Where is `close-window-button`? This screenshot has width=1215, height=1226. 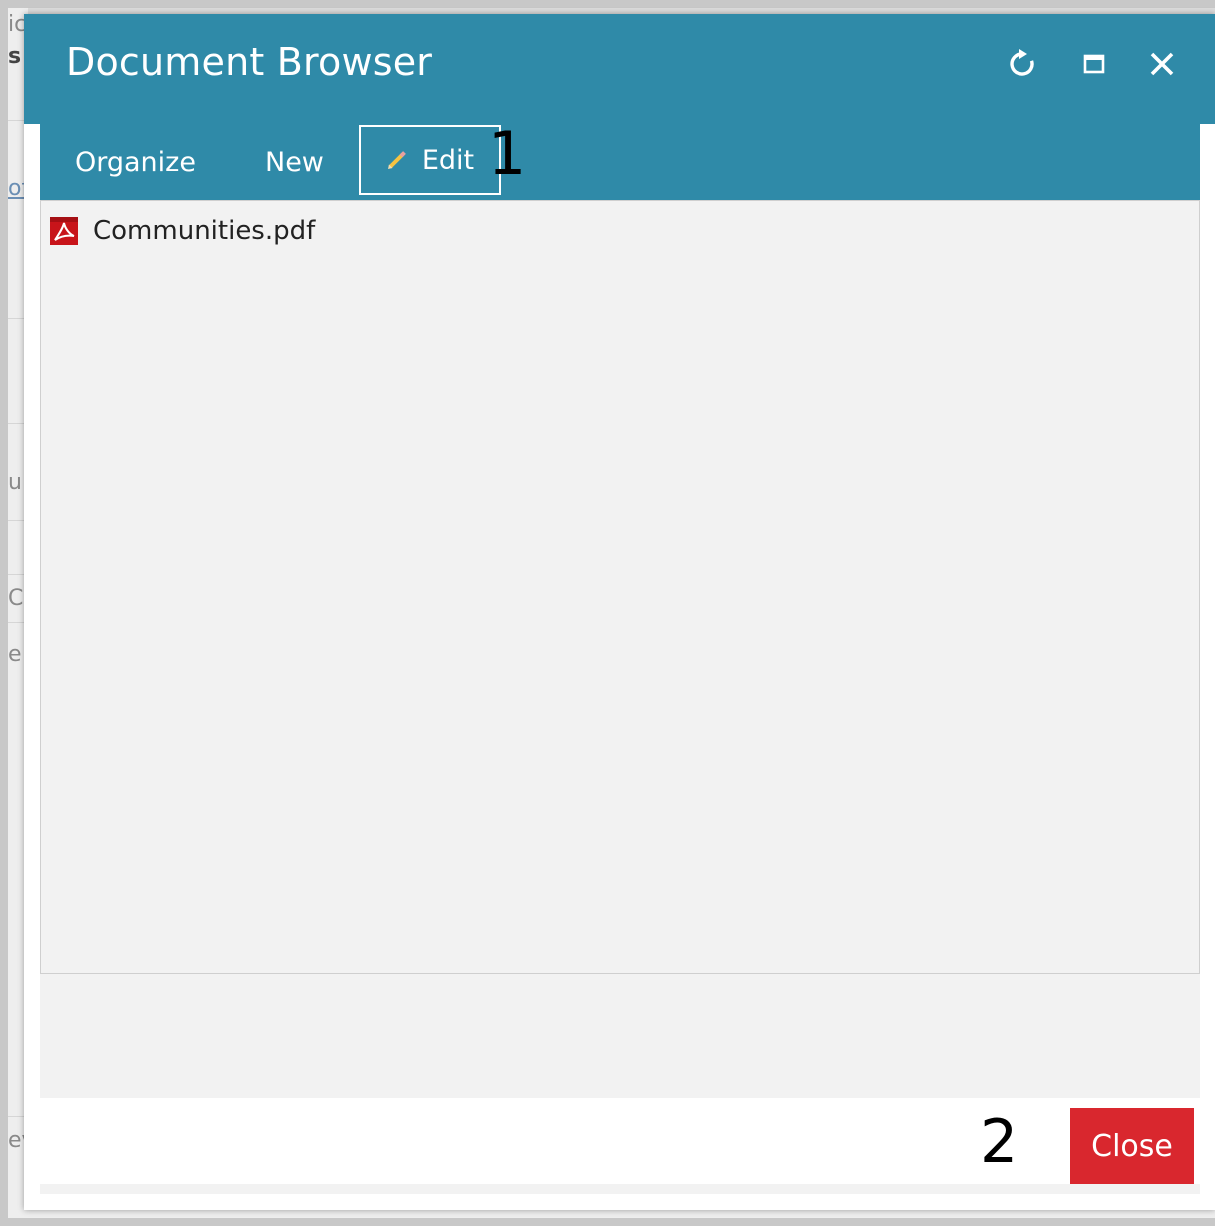
close-window-button is located at coordinates (1162, 64).